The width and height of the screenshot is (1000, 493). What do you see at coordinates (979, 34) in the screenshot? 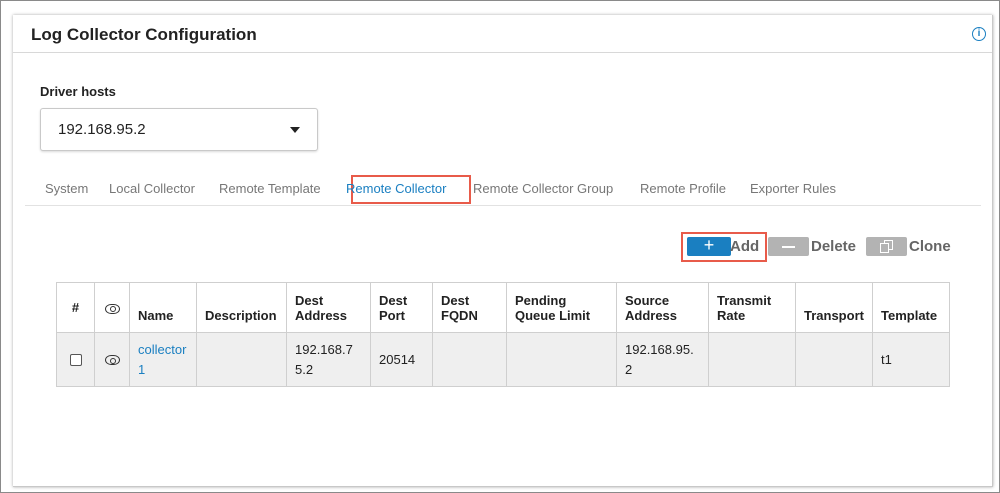
I see `info-icon: i` at bounding box center [979, 34].